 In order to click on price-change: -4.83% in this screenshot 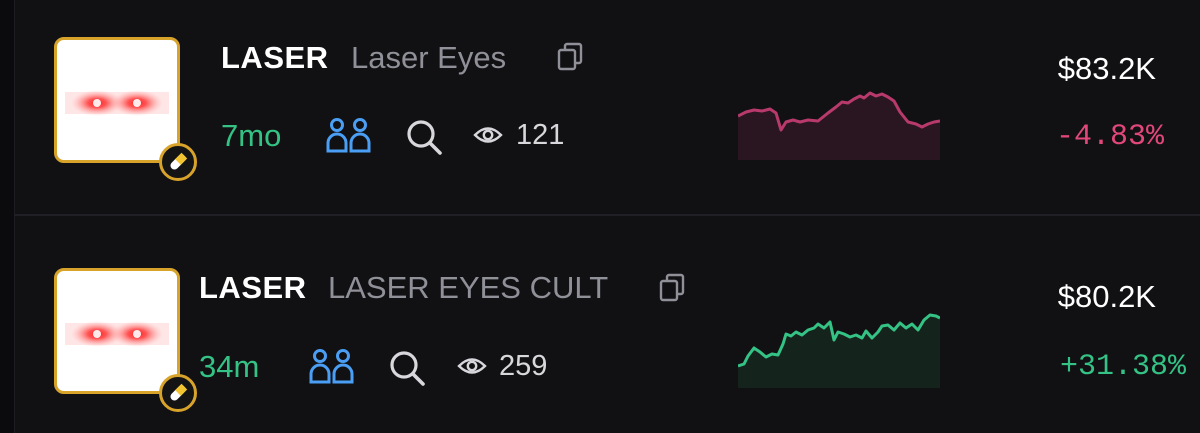, I will do `click(1109, 137)`.